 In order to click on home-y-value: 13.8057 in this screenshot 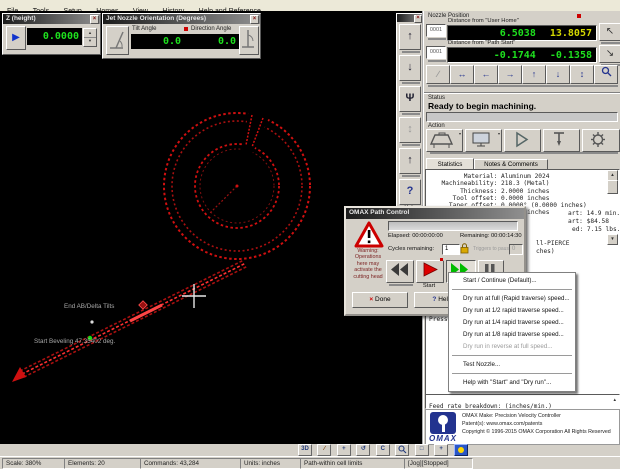, I will do `click(570, 33)`.